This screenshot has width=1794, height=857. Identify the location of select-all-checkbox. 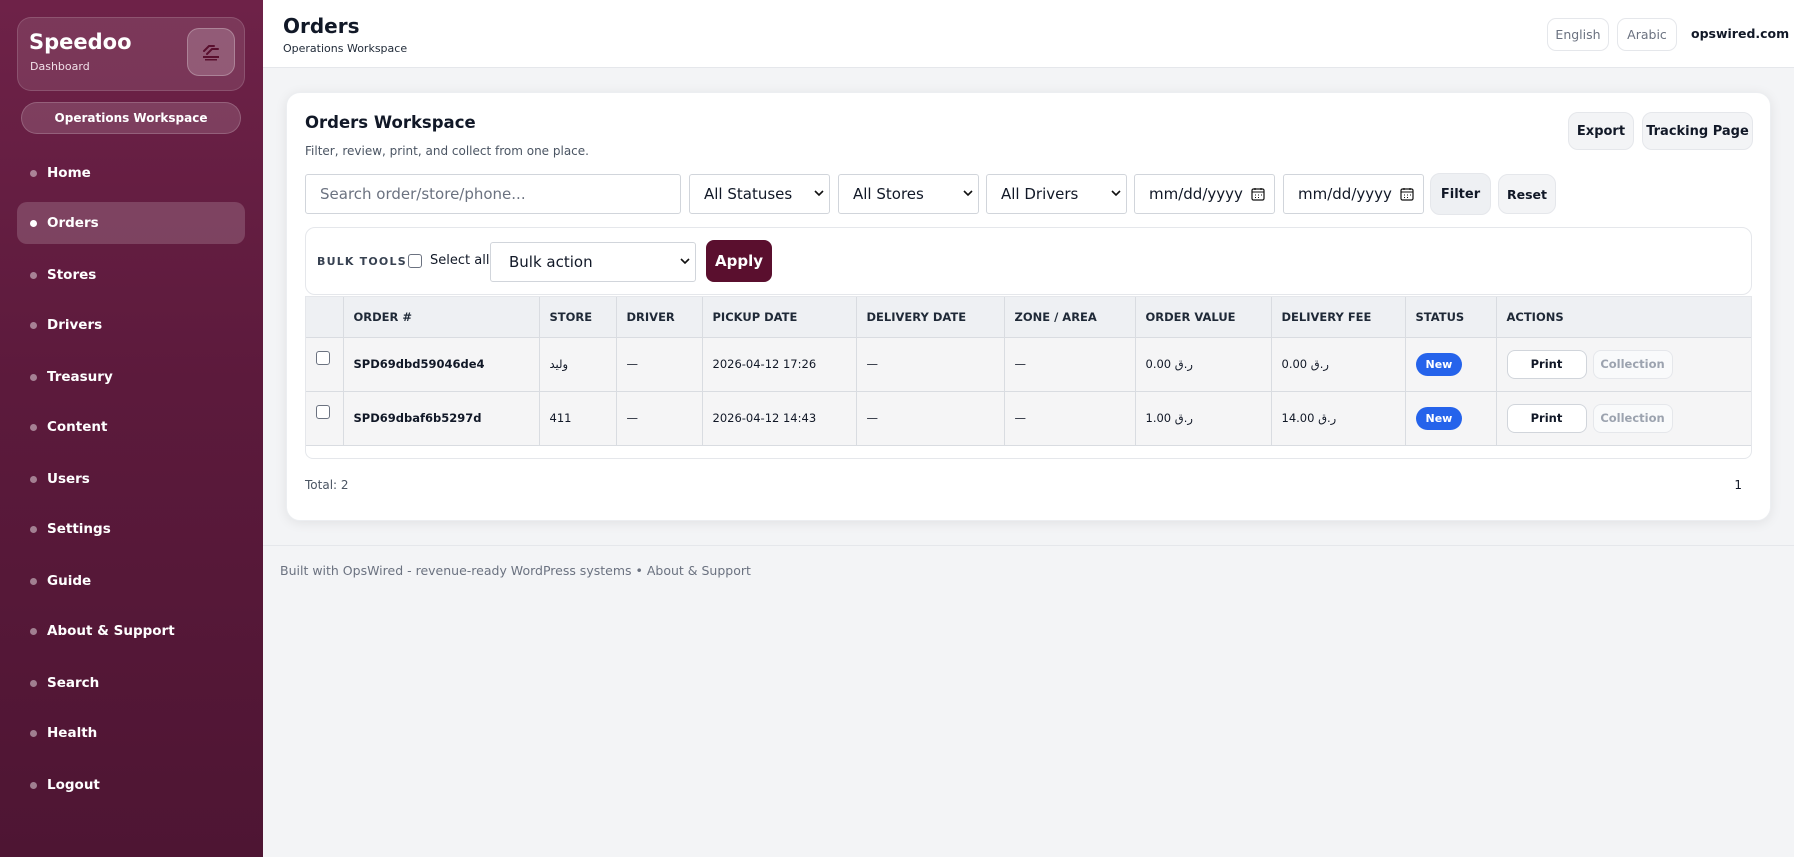
(415, 261).